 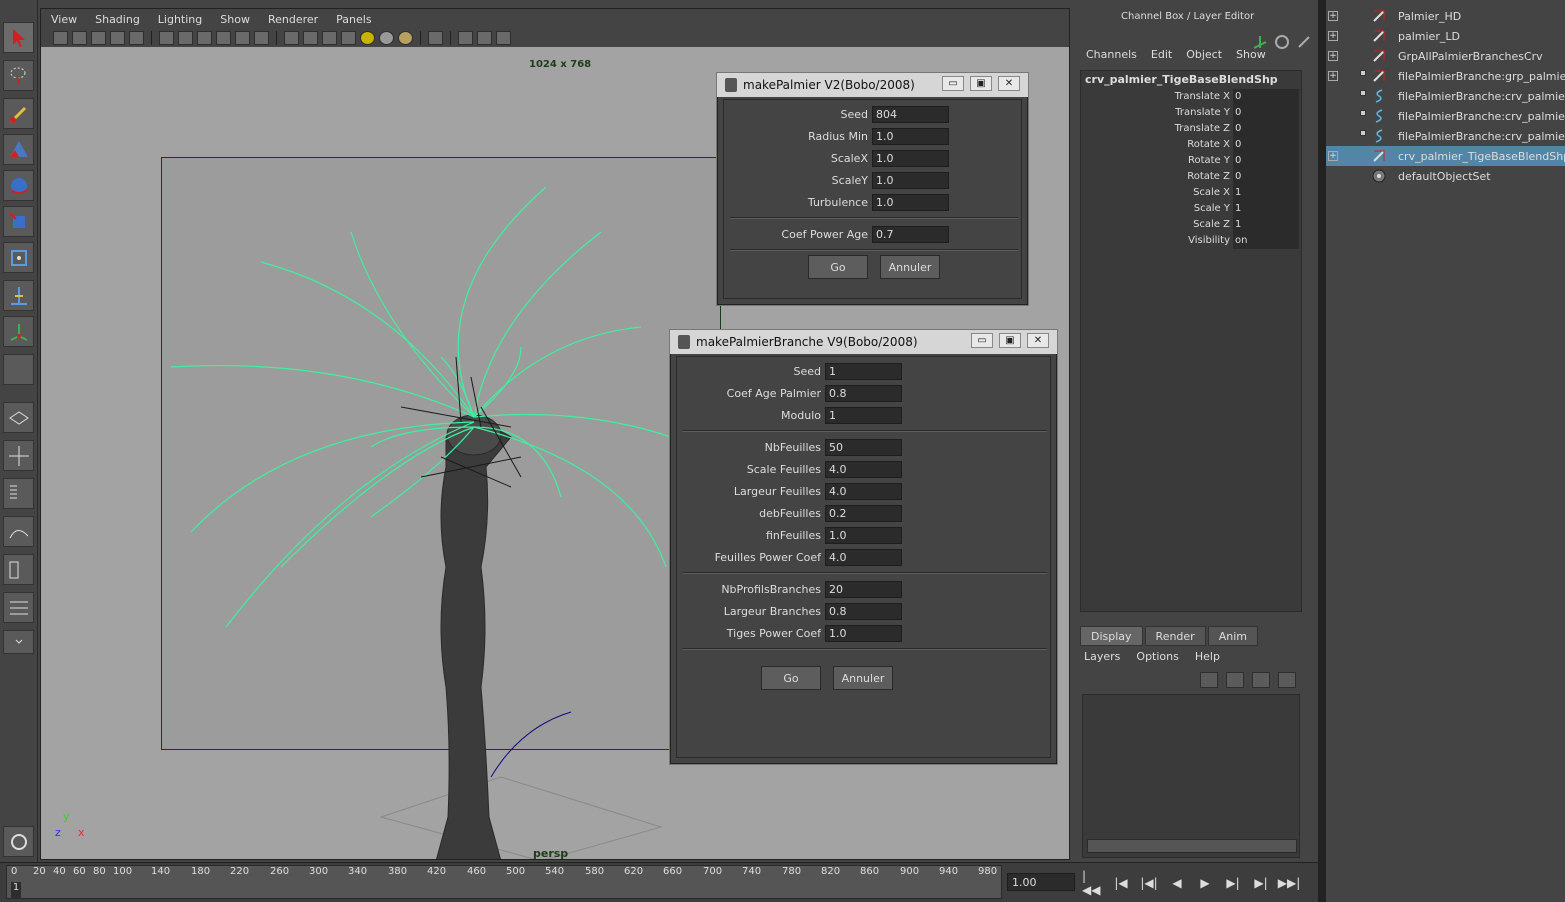 What do you see at coordinates (18, 331) in the screenshot?
I see `show-manip-icon` at bounding box center [18, 331].